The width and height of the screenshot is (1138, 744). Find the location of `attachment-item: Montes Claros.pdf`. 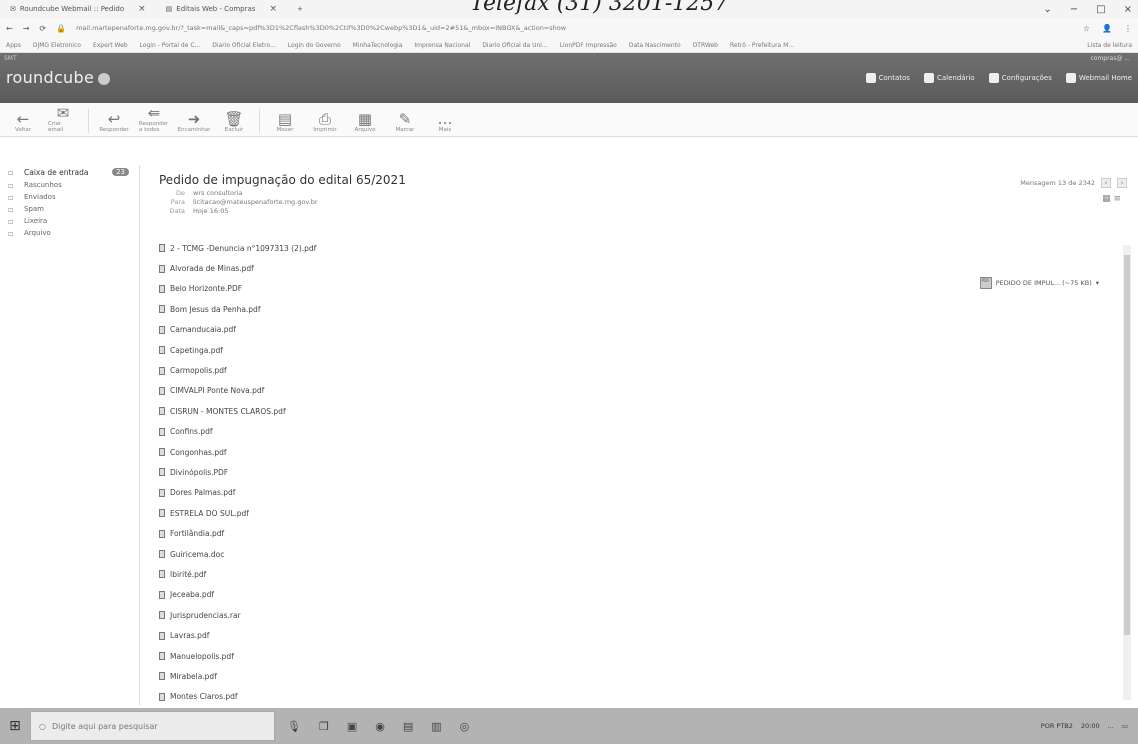

attachment-item: Montes Claros.pdf is located at coordinates (237, 697).